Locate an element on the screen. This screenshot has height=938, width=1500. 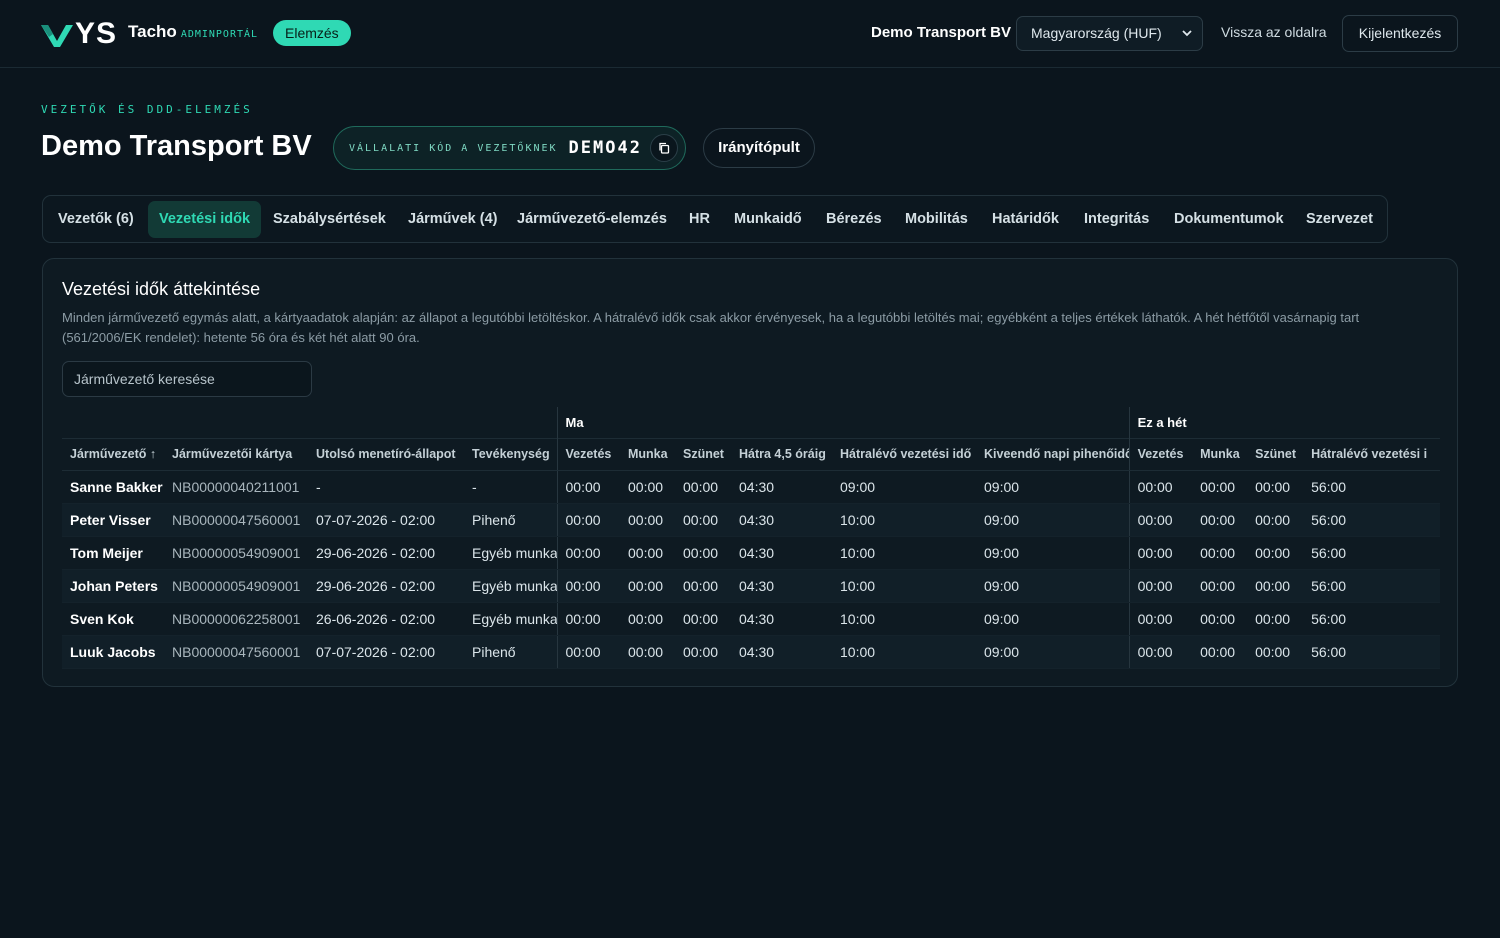
logout-button: Kijelentkezés is located at coordinates (1400, 33).